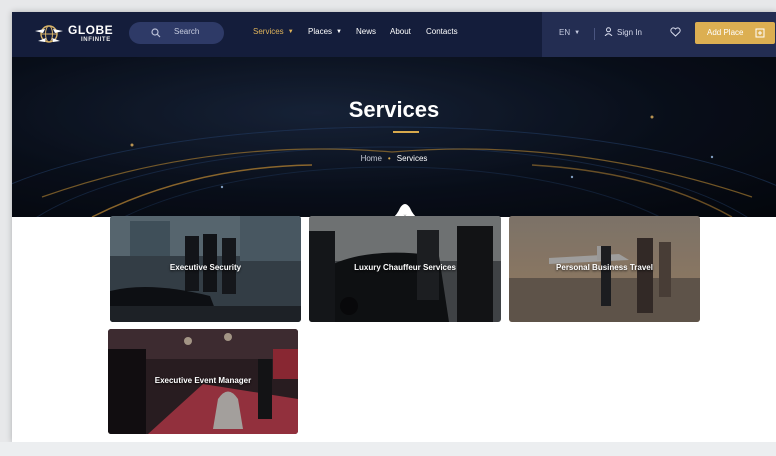 This screenshot has width=776, height=456. Describe the element at coordinates (268, 31) in the screenshot. I see `nav-services-label: Services` at that location.